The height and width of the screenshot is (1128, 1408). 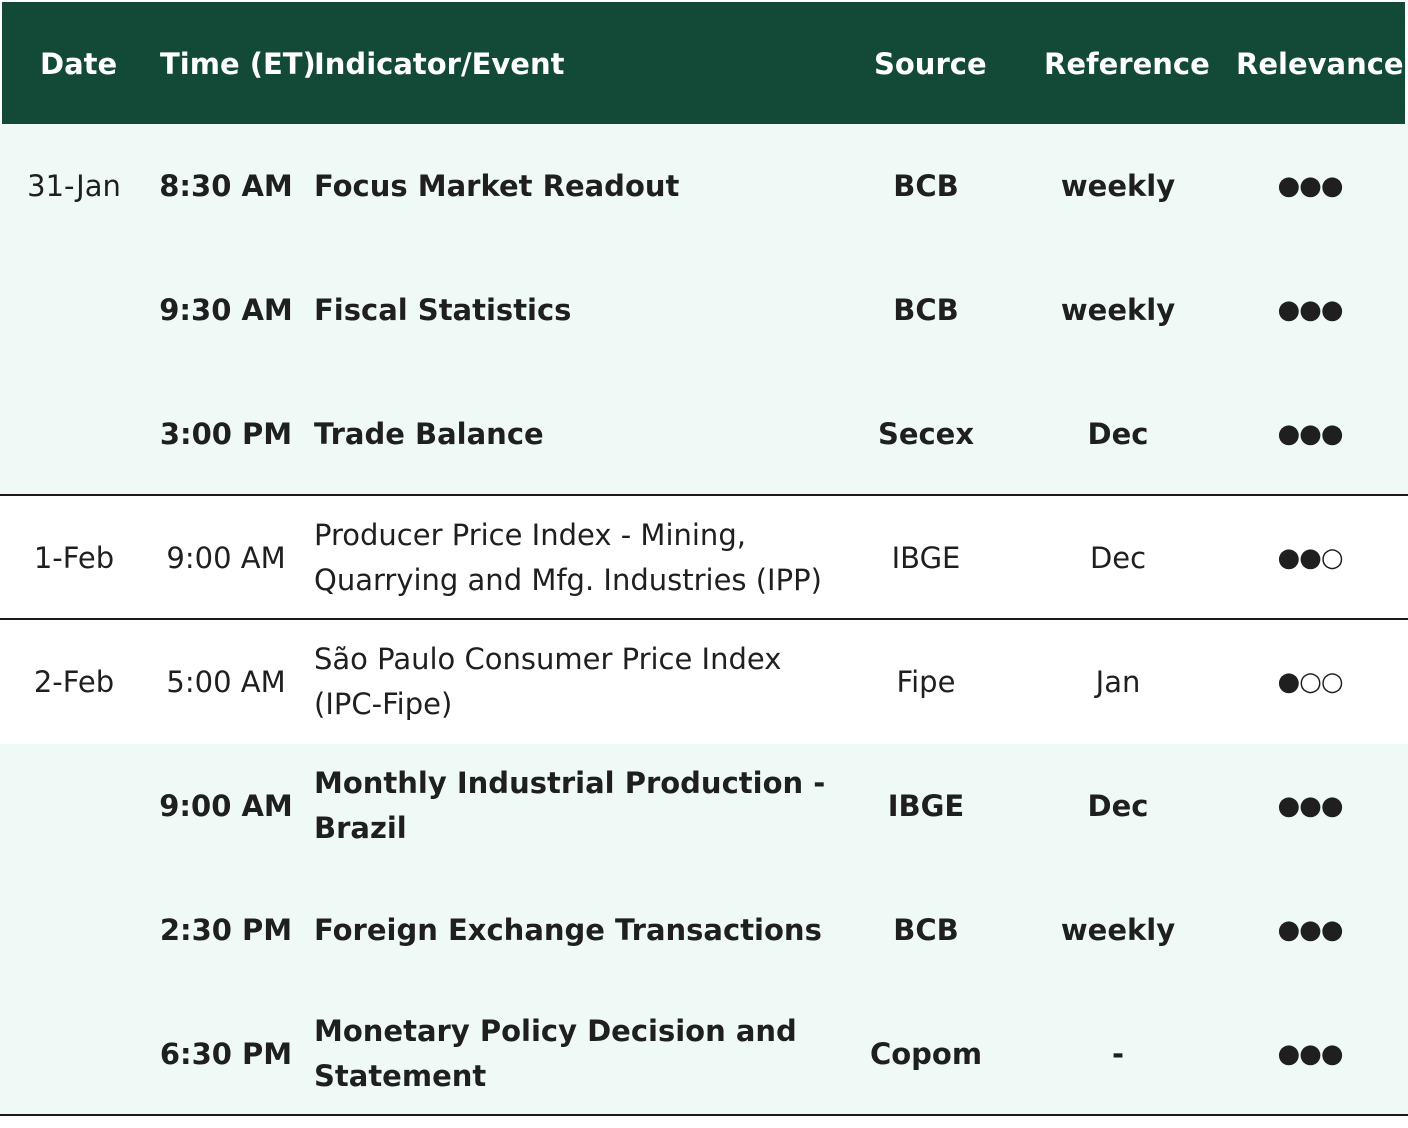 I want to click on row-time: 8:30 AM, so click(x=226, y=185).